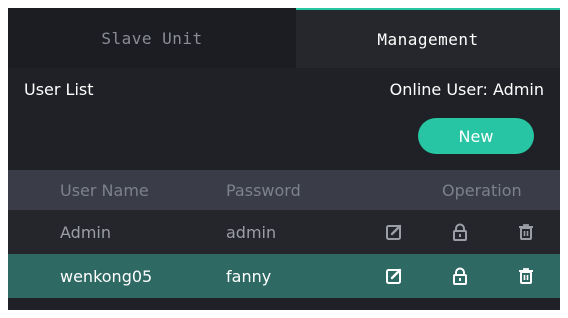 This screenshot has height=318, width=568. What do you see at coordinates (59, 89) in the screenshot?
I see `user-list-title: User List` at bounding box center [59, 89].